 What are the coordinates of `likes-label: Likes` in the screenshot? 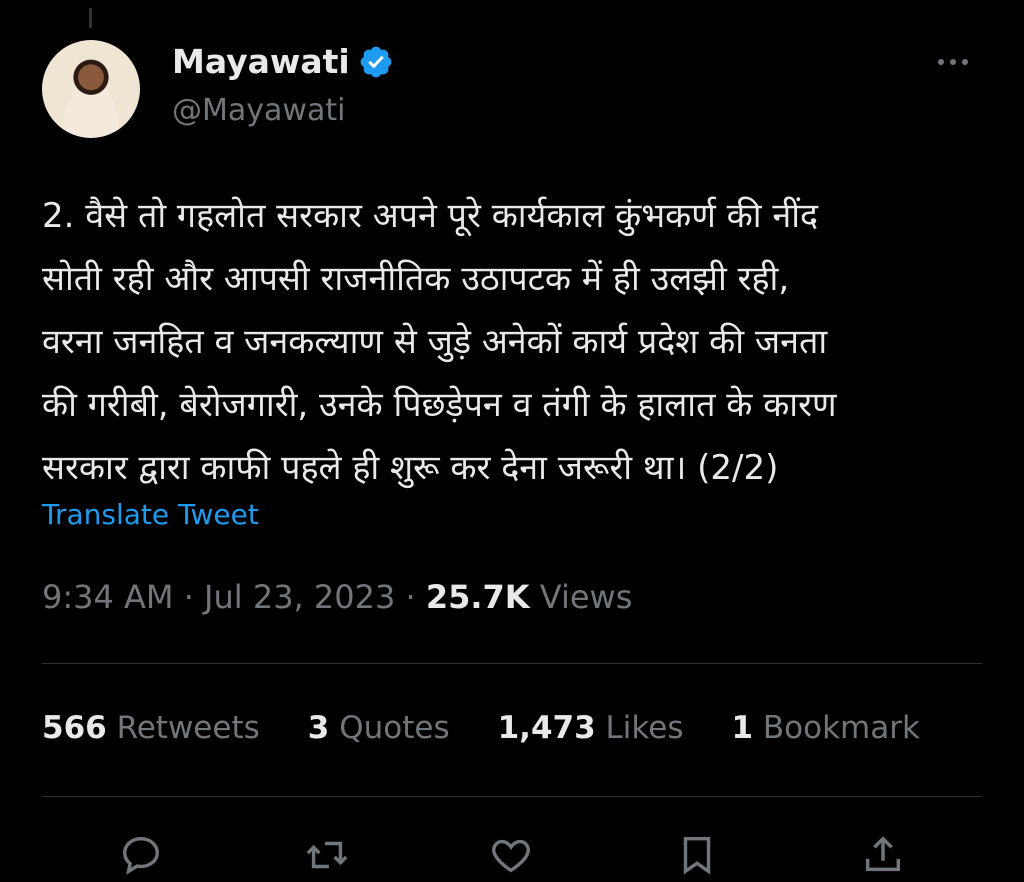 It's located at (639, 728).